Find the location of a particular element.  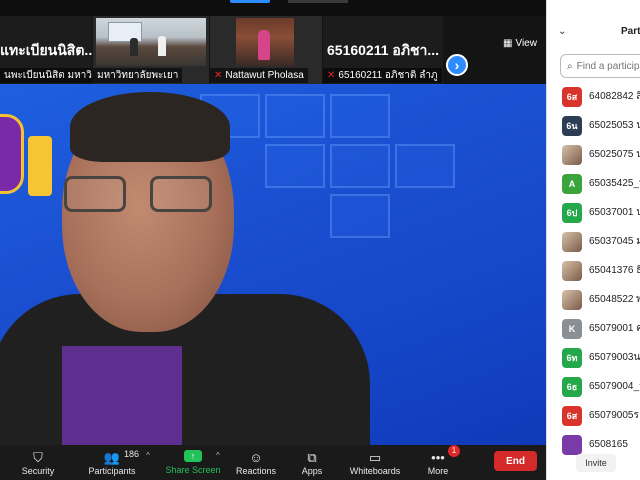

chevron-down-icon: ⌄ is located at coordinates (562, 31).